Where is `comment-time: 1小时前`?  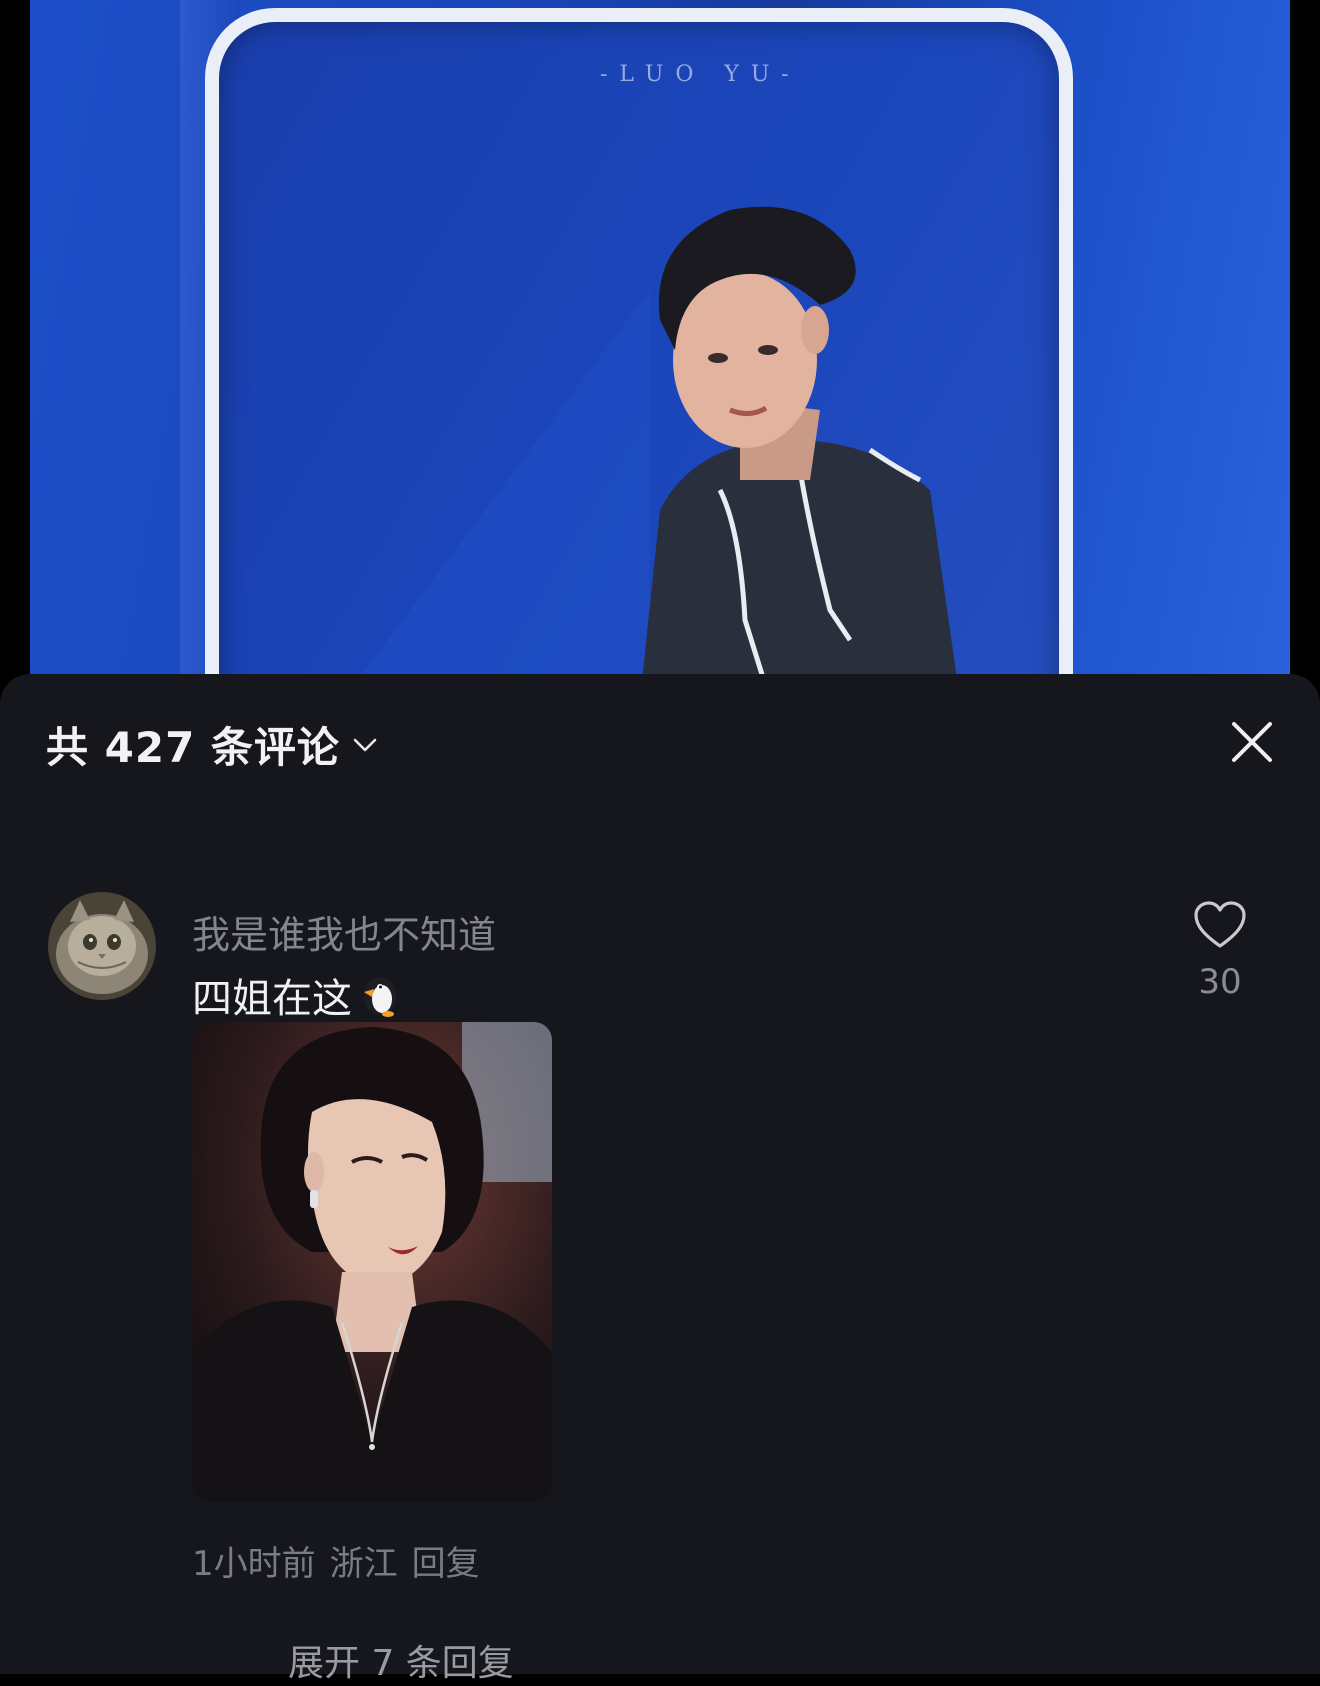
comment-time: 1小时前 is located at coordinates (254, 1564).